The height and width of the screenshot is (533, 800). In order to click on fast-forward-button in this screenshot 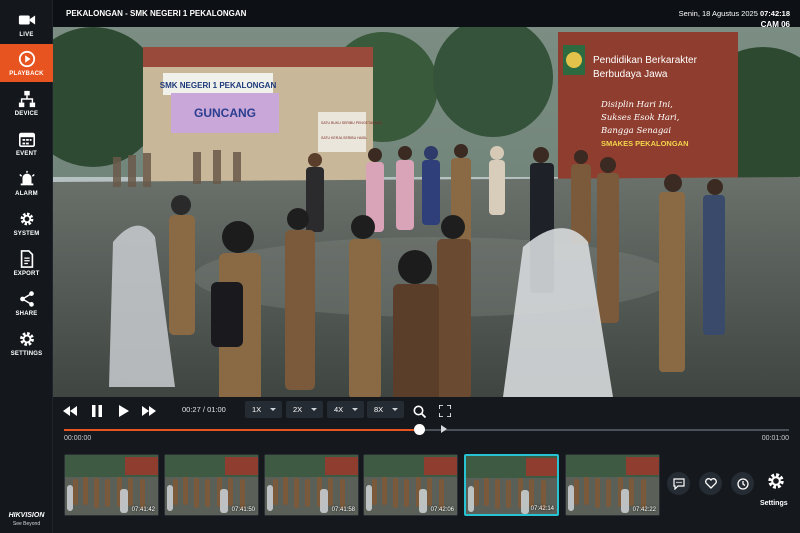, I will do `click(149, 411)`.